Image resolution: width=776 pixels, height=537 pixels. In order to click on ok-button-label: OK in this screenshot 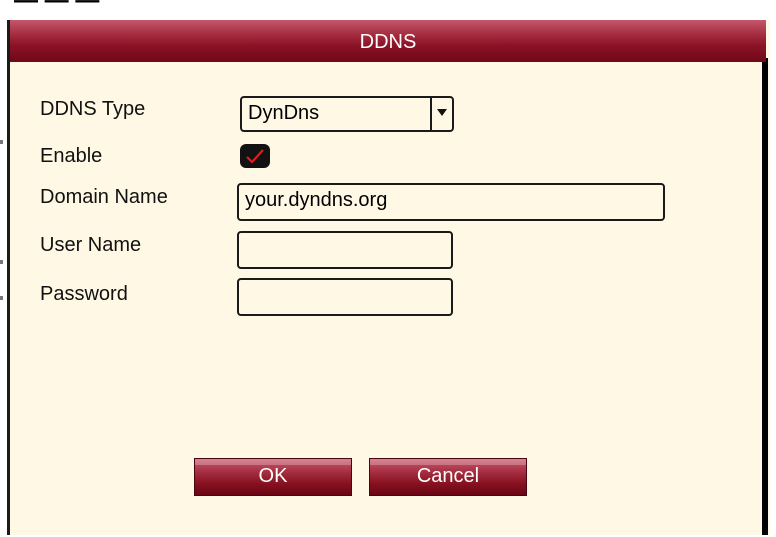, I will do `click(273, 476)`.